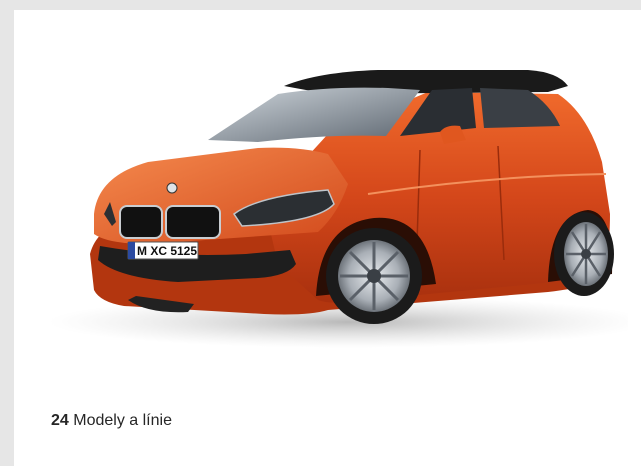  I want to click on license-plate-text: M XC 5125, so click(167, 251).